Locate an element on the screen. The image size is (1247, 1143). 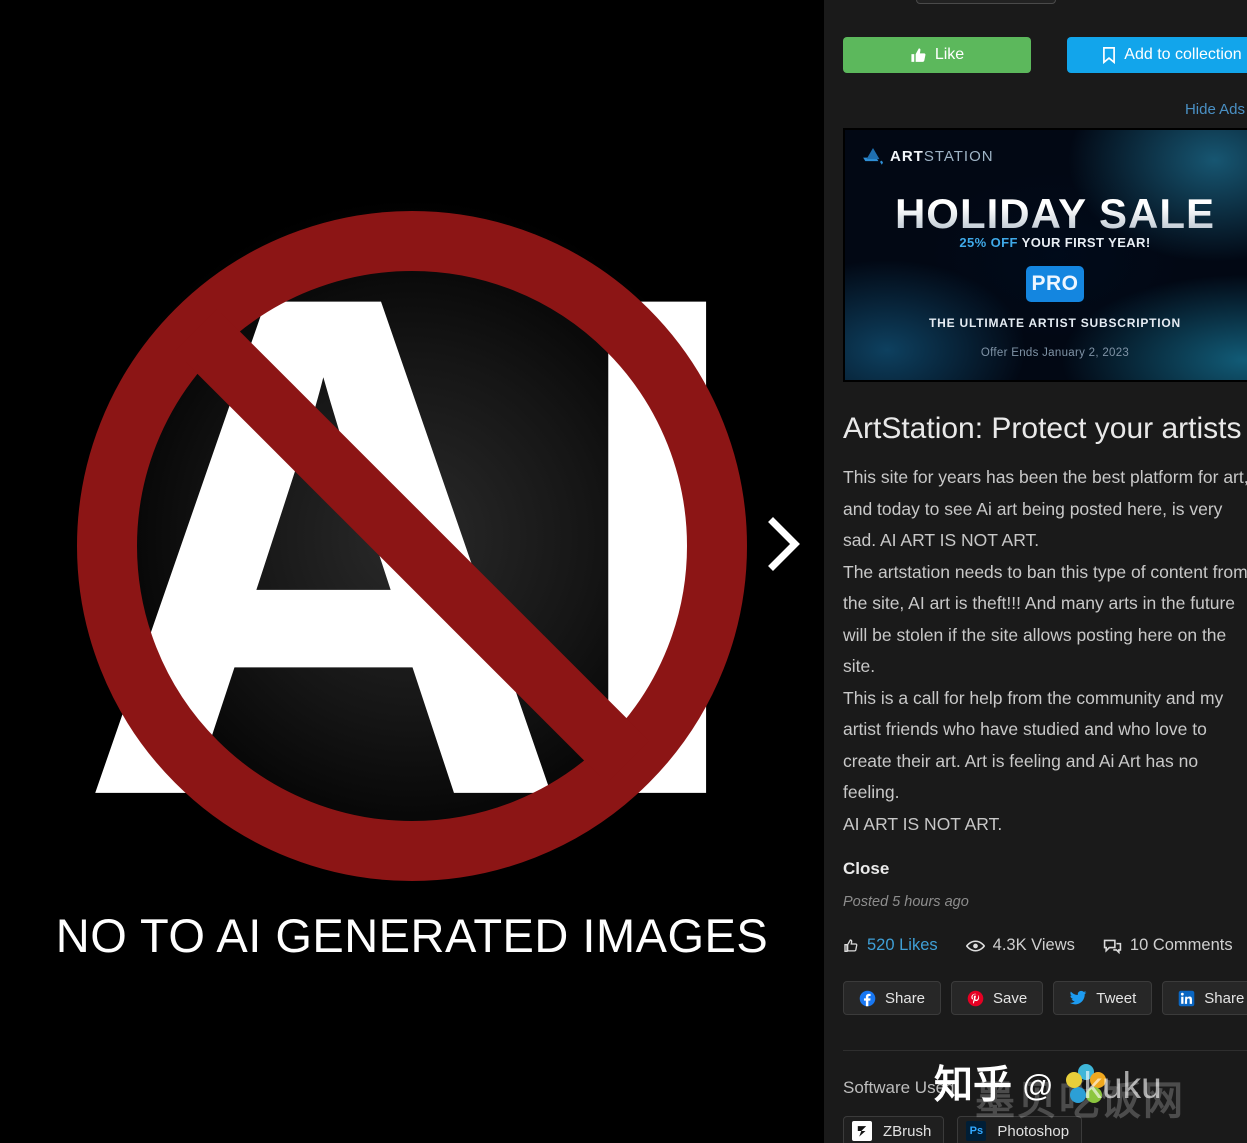
hide-ads-link: Hide Ads is located at coordinates (1215, 109).